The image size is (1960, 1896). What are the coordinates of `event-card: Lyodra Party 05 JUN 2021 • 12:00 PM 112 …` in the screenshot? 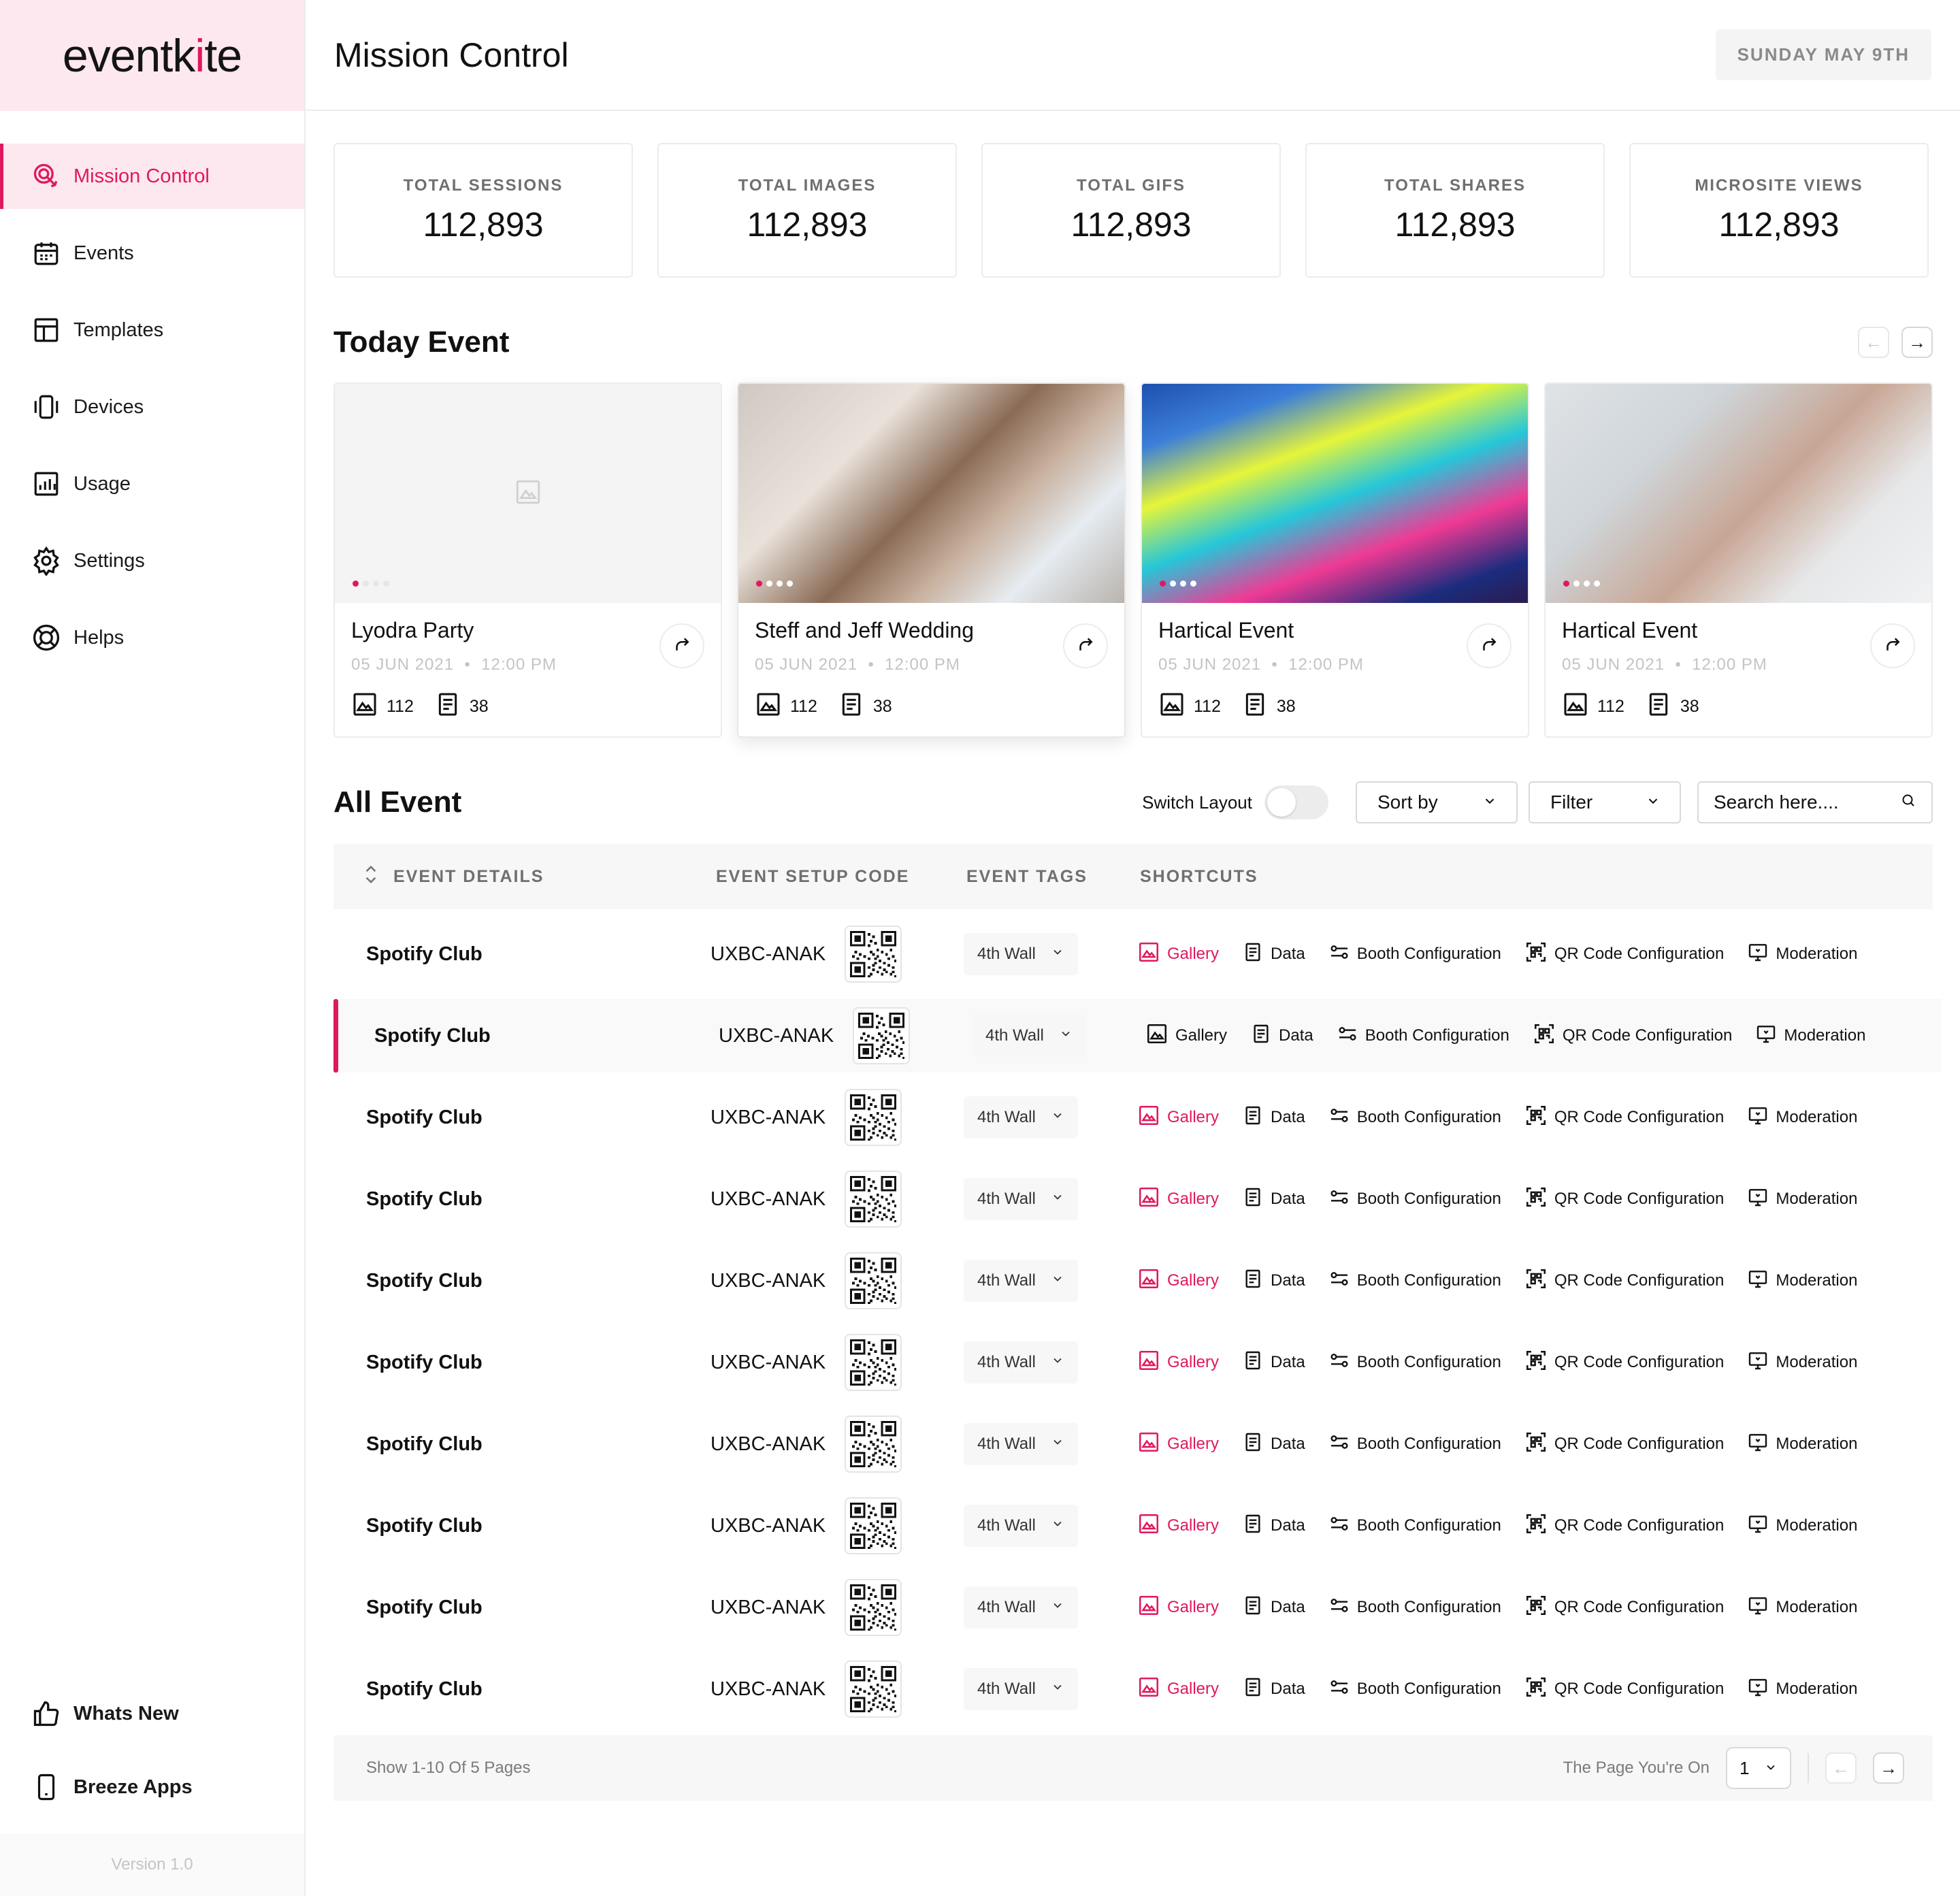 It's located at (528, 560).